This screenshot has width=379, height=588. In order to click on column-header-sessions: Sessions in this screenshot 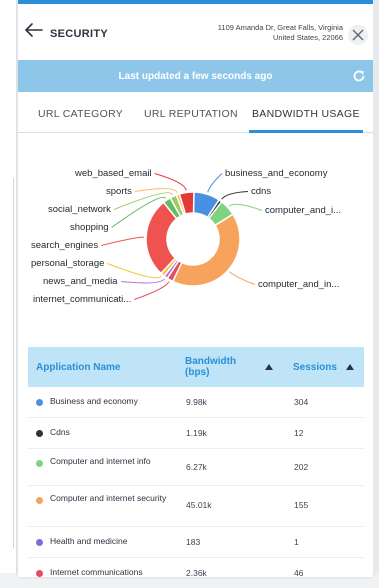, I will do `click(315, 367)`.